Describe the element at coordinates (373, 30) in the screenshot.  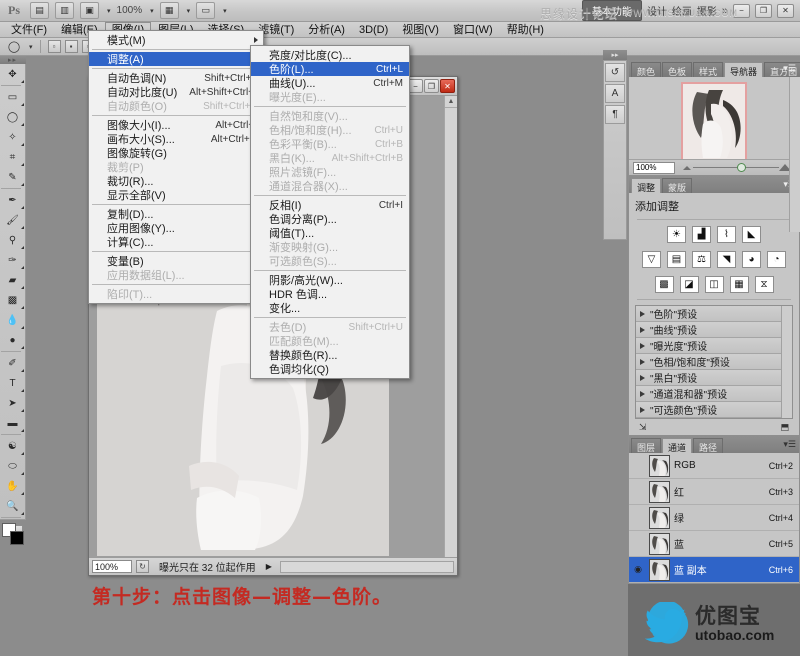
I see `menu-7: 3D(D)` at that location.